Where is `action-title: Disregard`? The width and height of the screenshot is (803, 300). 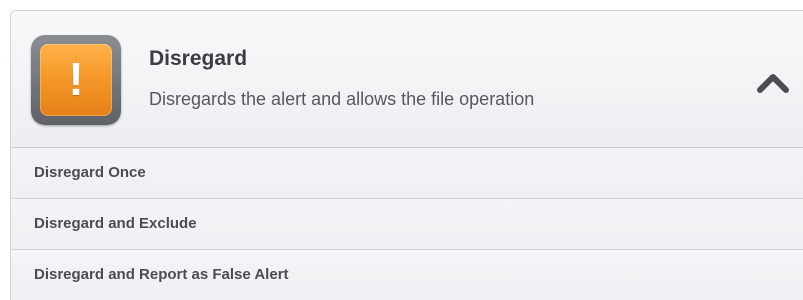
action-title: Disregard is located at coordinates (198, 58).